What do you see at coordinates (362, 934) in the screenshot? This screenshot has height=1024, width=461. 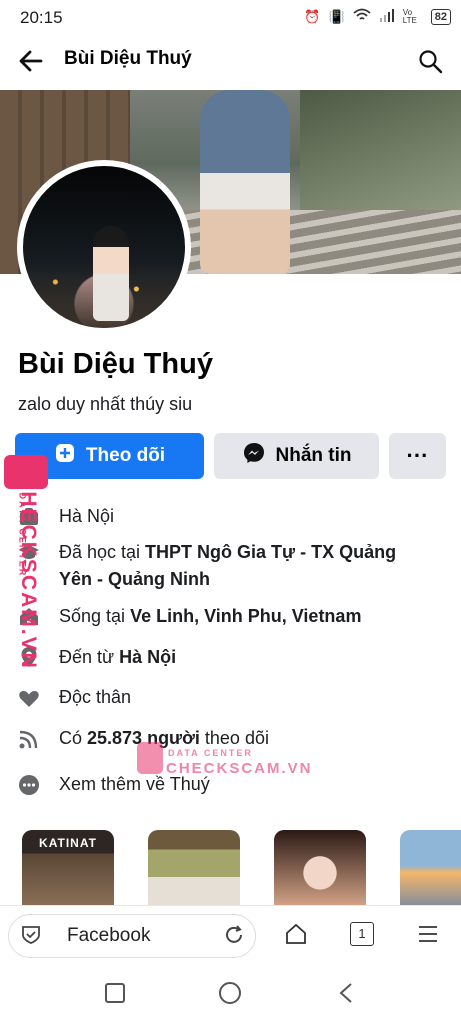 I see `tabs-count-button: 1` at bounding box center [362, 934].